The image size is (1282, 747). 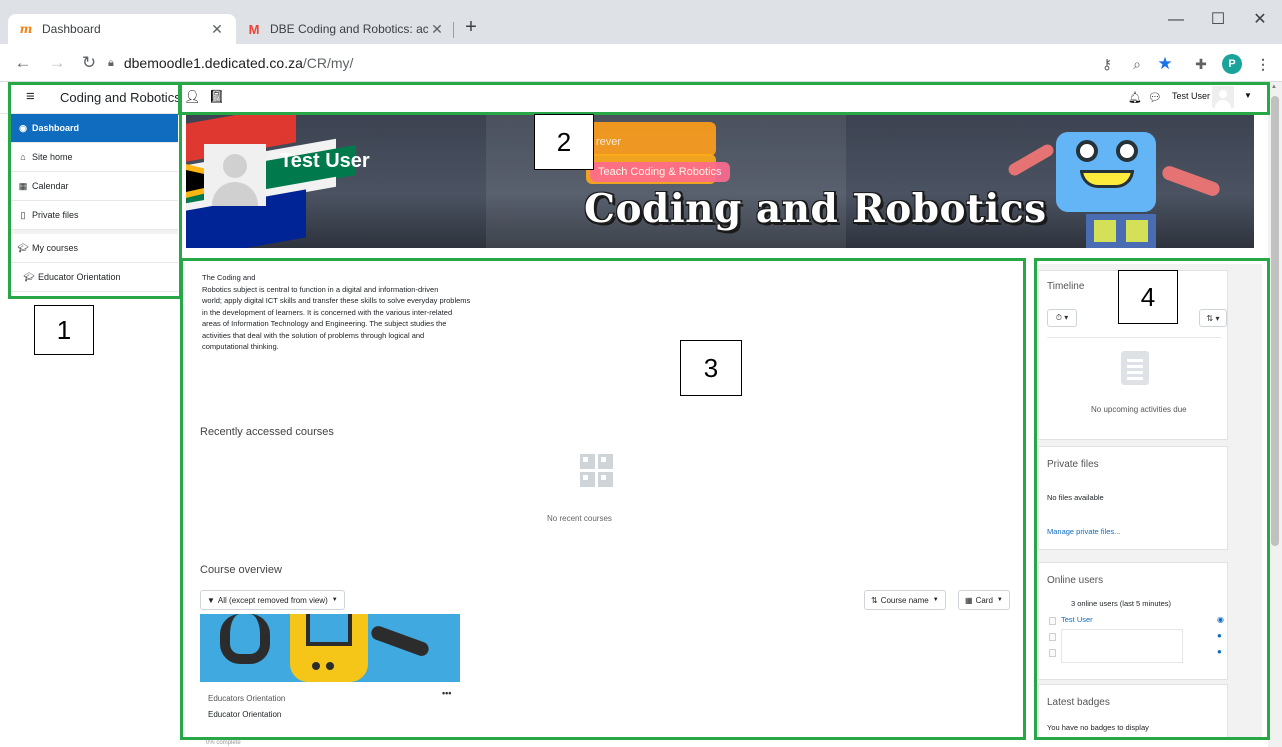 What do you see at coordinates (94, 215) in the screenshot?
I see `drawer-item-private-files: ▯ Private files` at bounding box center [94, 215].